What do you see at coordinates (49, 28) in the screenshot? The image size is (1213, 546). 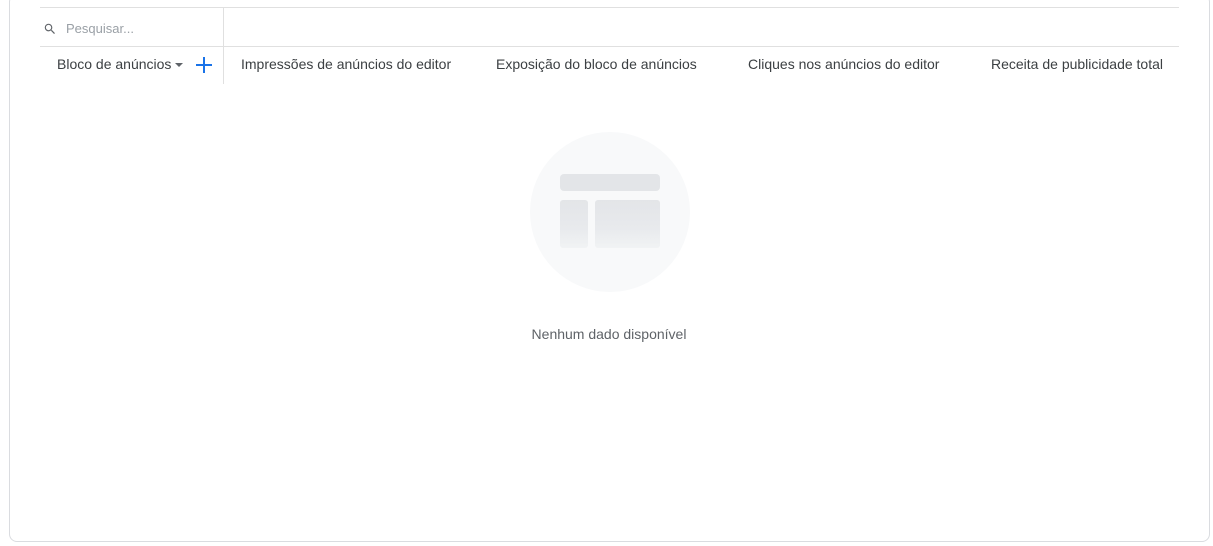 I see `search-icon` at bounding box center [49, 28].